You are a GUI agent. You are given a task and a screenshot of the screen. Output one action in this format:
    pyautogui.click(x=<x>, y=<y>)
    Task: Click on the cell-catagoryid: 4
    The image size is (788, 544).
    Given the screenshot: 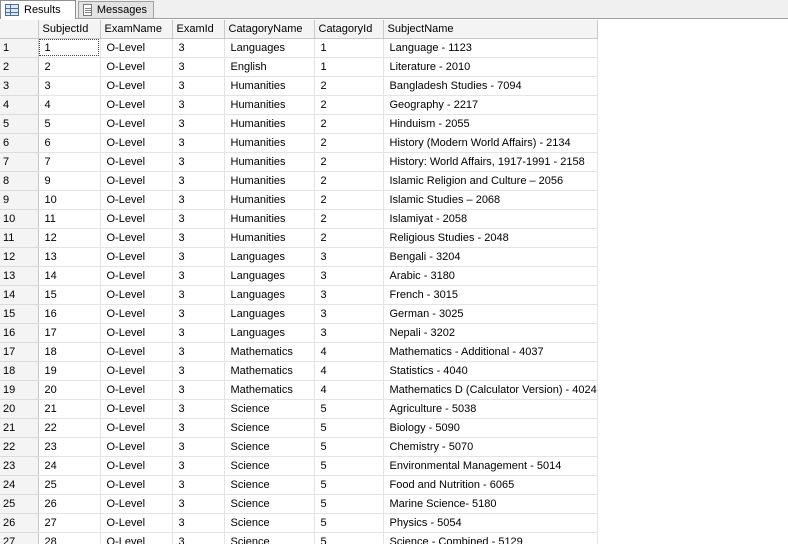 What is the action you would take?
    pyautogui.click(x=349, y=352)
    